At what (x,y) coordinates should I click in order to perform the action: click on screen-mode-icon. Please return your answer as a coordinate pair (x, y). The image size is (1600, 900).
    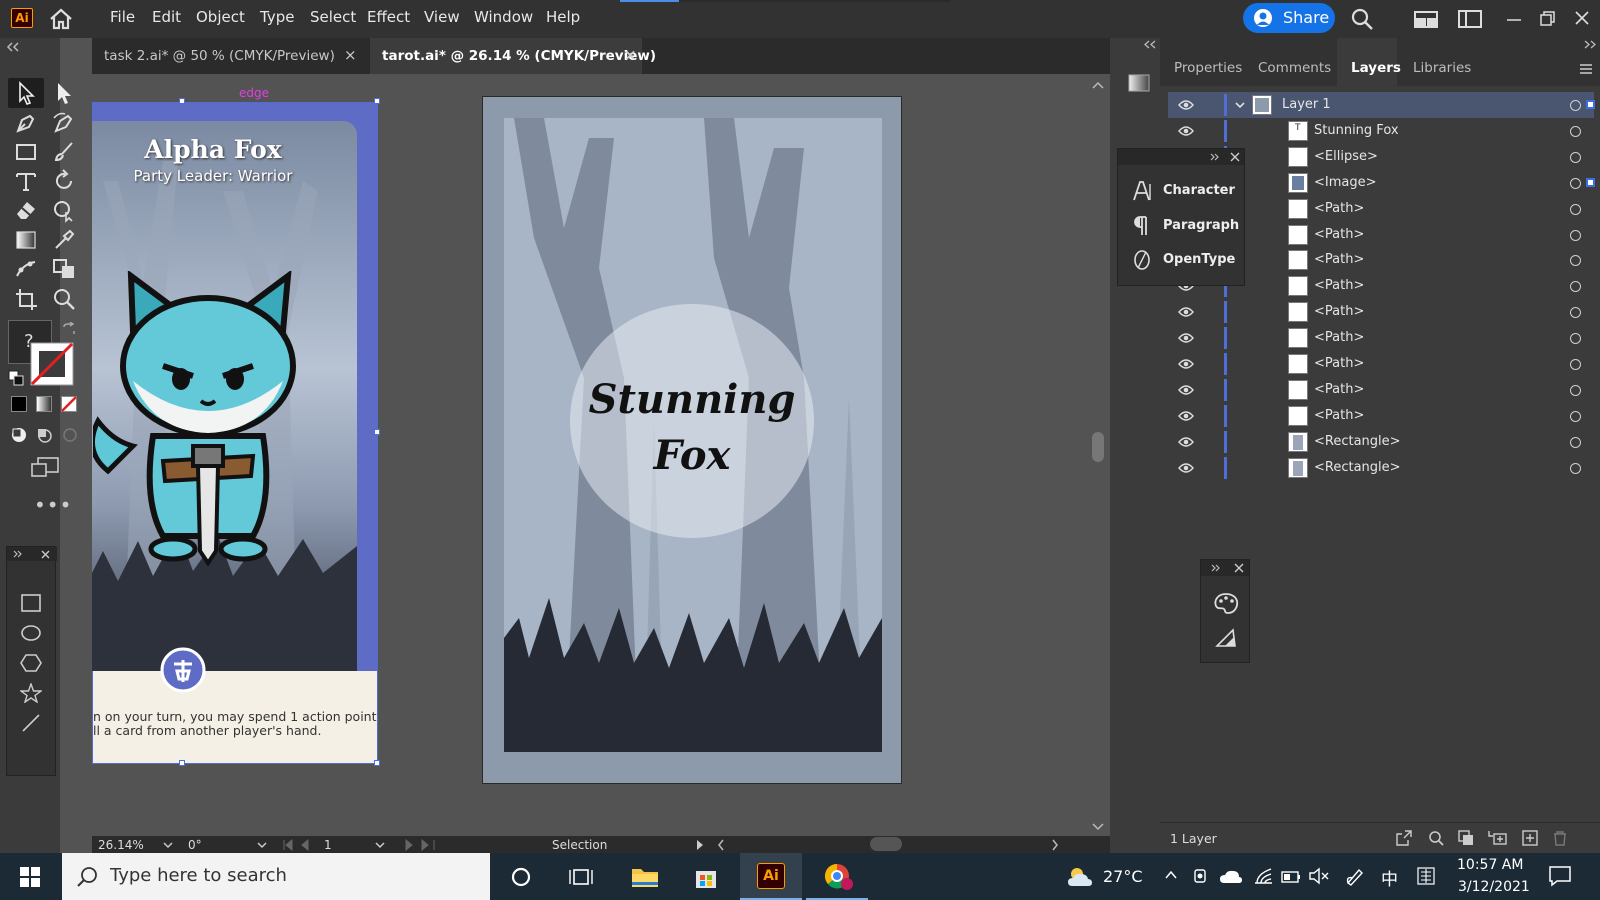
    Looking at the image, I should click on (45, 467).